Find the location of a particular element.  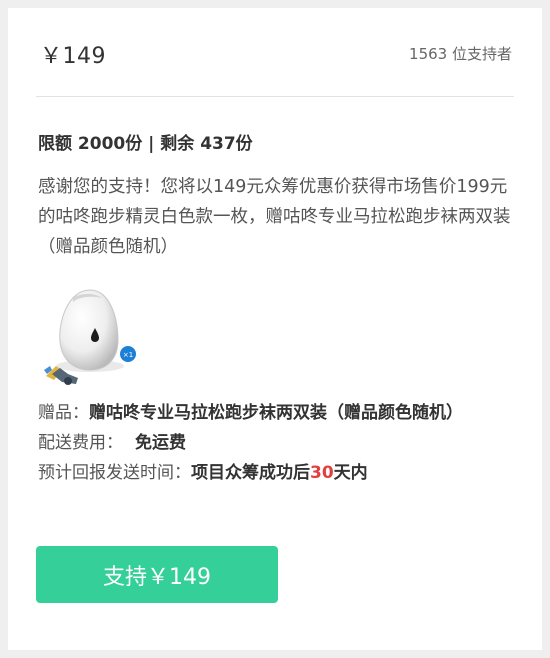

gift-row: 赠品：赠咕咚专业马拉松跑步袜两双装（赠品颜色随机） is located at coordinates (278, 413).